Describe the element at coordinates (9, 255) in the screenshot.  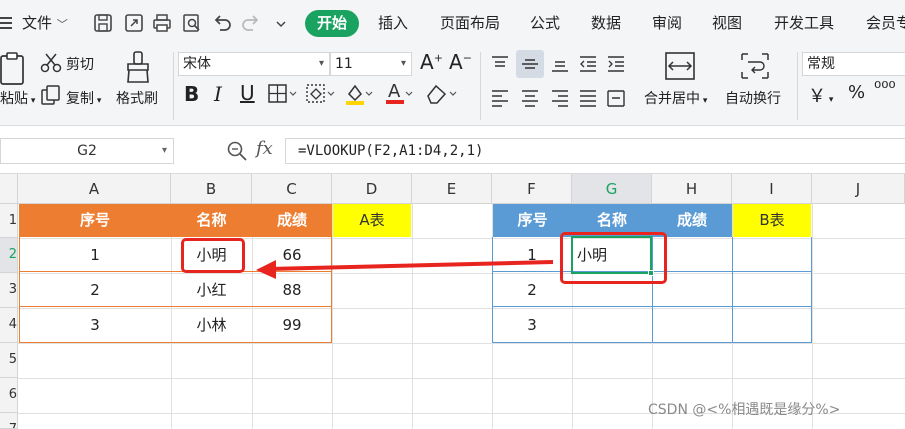
I see `row-header-2: 2` at that location.